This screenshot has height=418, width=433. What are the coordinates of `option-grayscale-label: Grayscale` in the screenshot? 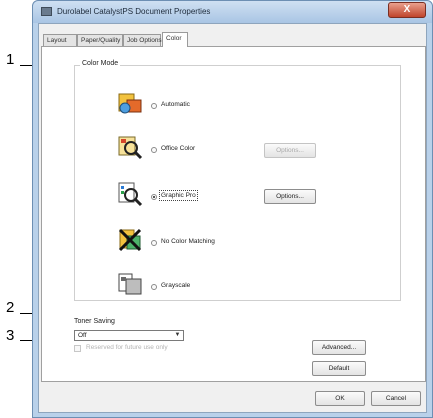 It's located at (176, 285).